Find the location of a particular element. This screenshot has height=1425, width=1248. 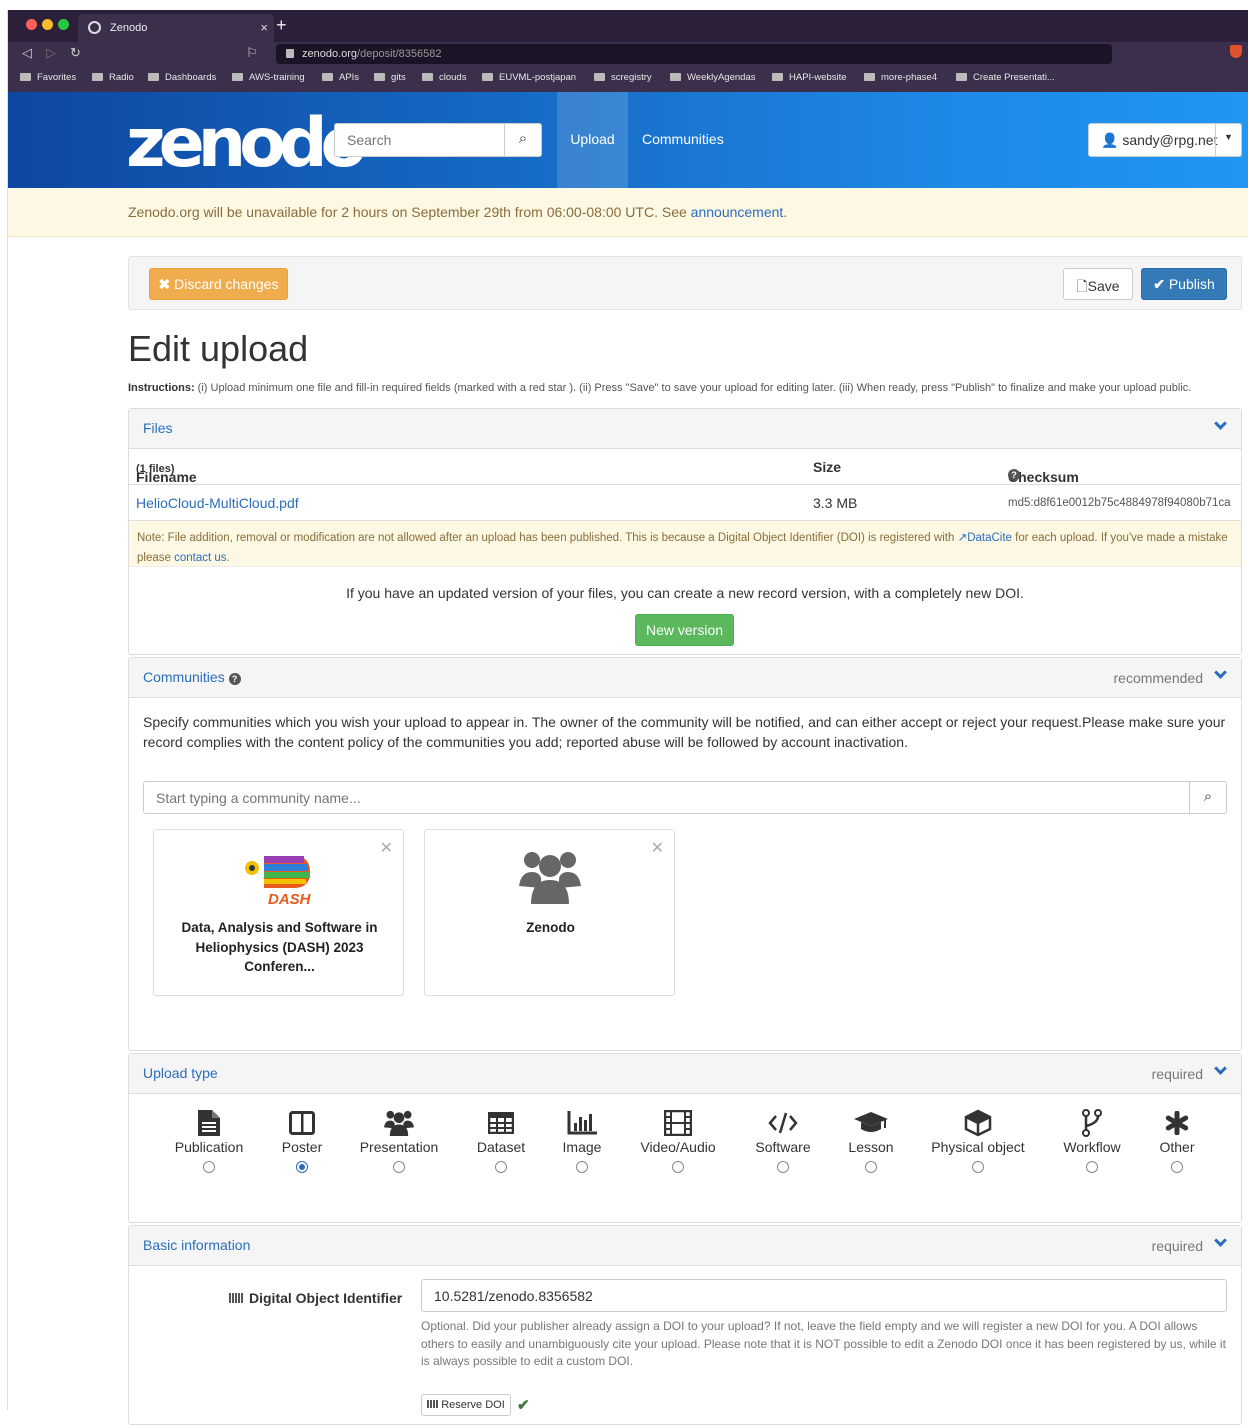

caret-down-icon: ▼ is located at coordinates (1228, 140).